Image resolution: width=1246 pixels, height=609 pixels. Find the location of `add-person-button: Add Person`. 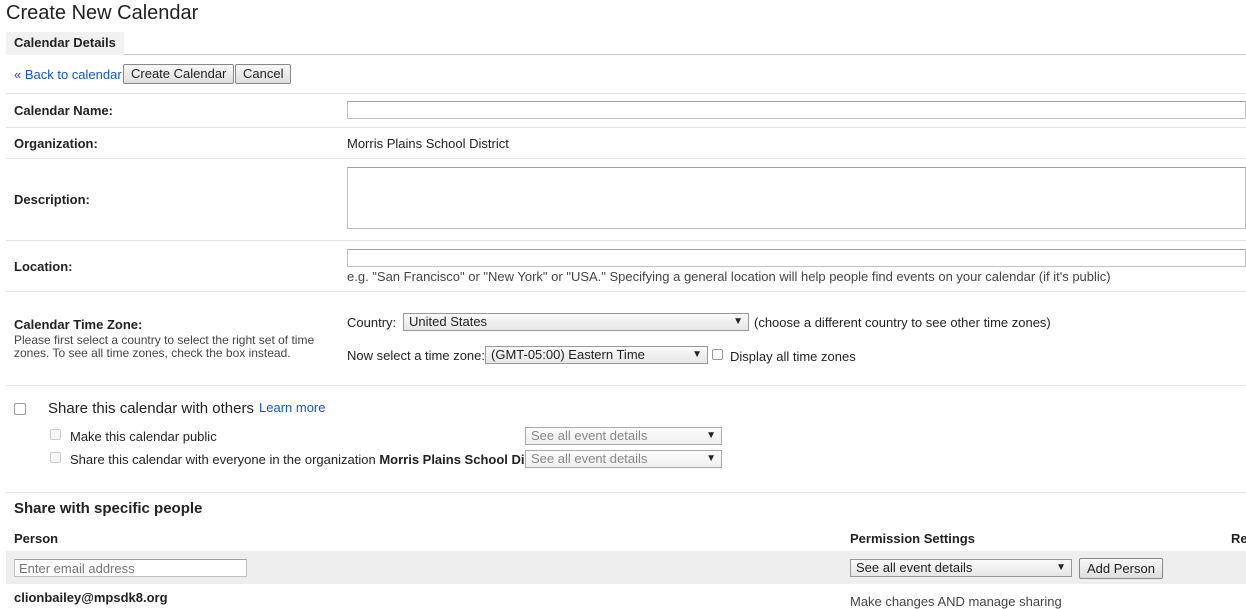

add-person-button: Add Person is located at coordinates (1121, 568).